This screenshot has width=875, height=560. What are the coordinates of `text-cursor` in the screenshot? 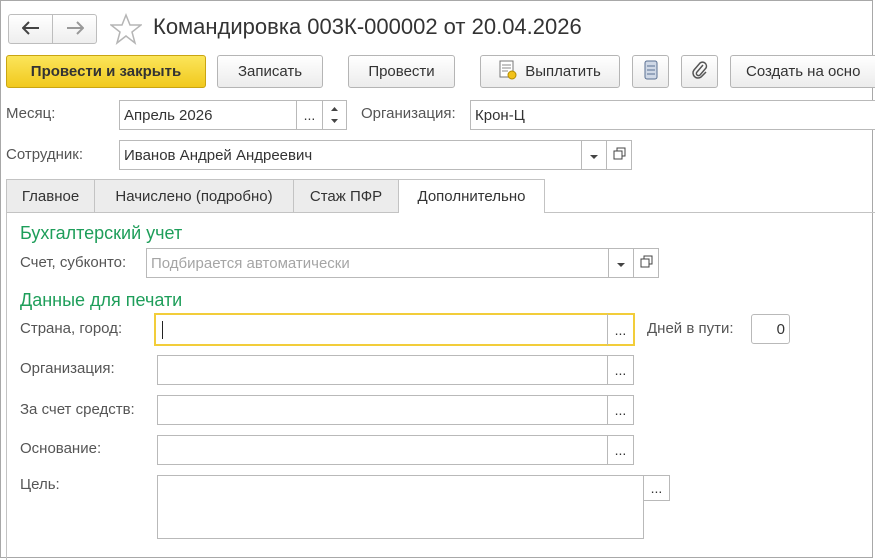 It's located at (162, 329).